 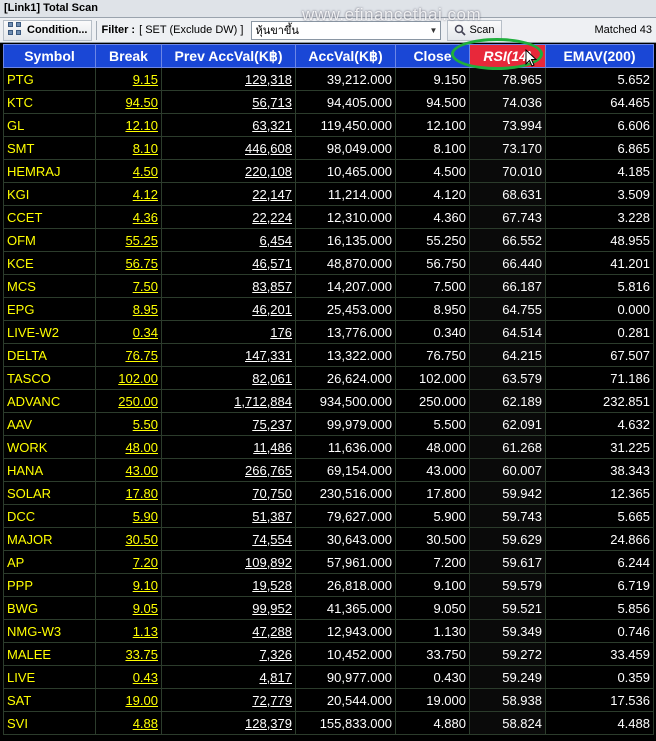 What do you see at coordinates (228, 194) in the screenshot?
I see `cell-prev-accval: 22,147` at bounding box center [228, 194].